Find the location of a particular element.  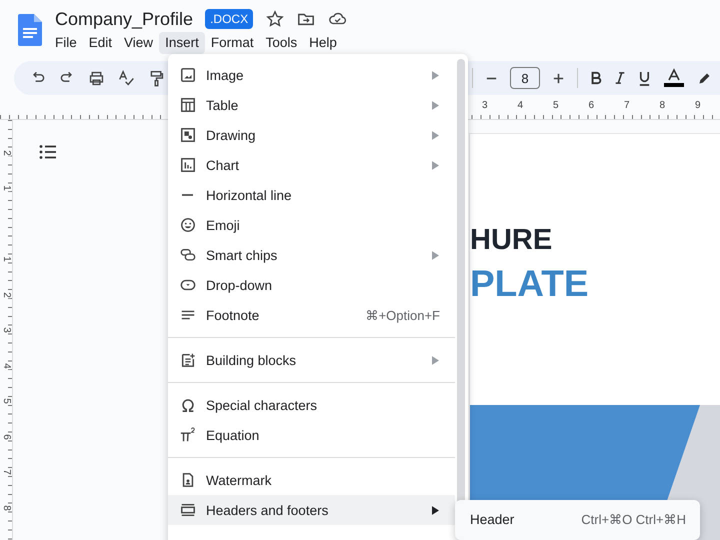

cover-heading: HURE is located at coordinates (512, 240).